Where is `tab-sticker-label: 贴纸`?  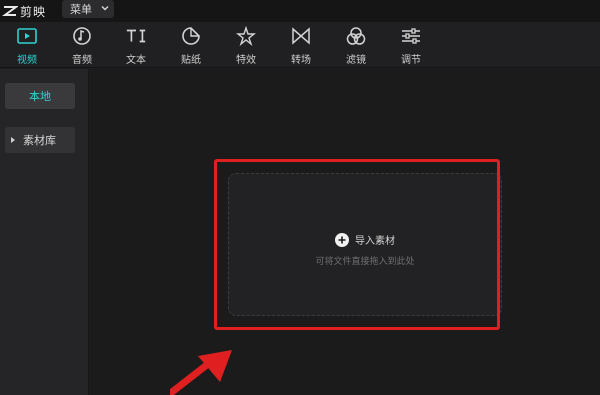 tab-sticker-label: 贴纸 is located at coordinates (191, 60).